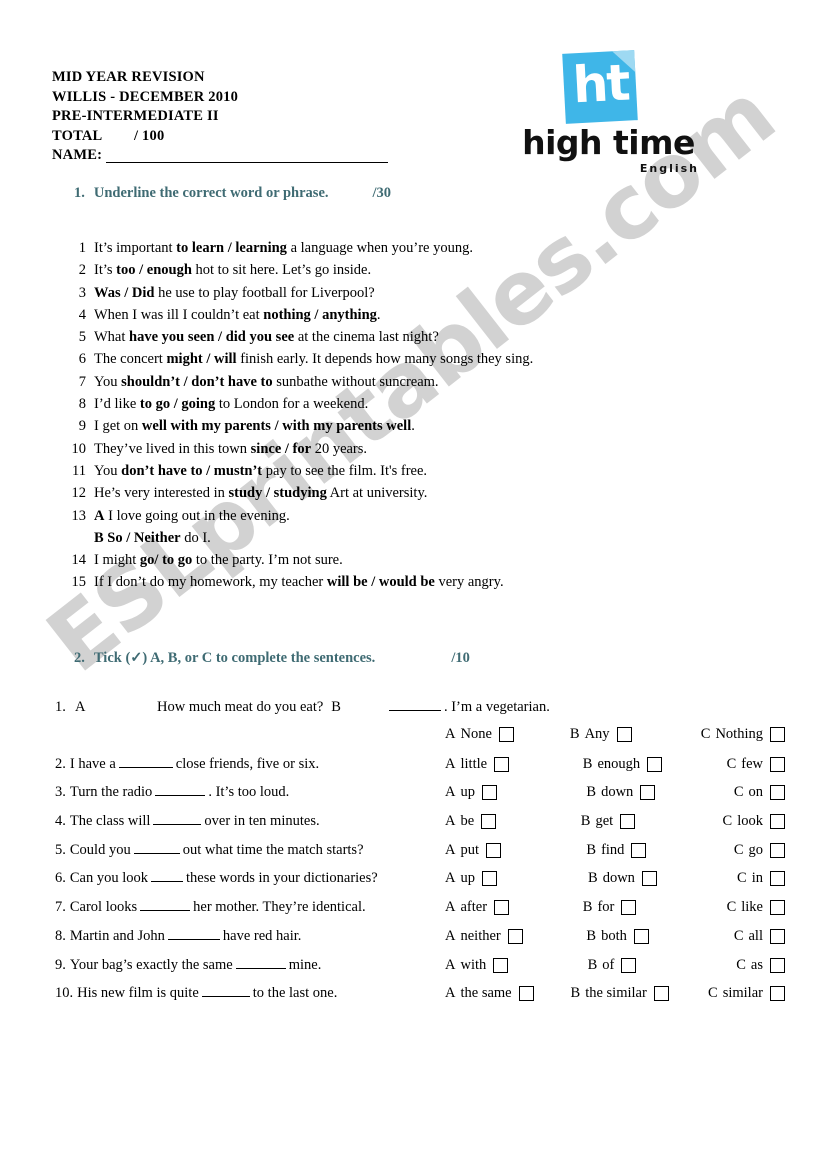  What do you see at coordinates (754, 821) in the screenshot?
I see `option-c: Clook` at bounding box center [754, 821].